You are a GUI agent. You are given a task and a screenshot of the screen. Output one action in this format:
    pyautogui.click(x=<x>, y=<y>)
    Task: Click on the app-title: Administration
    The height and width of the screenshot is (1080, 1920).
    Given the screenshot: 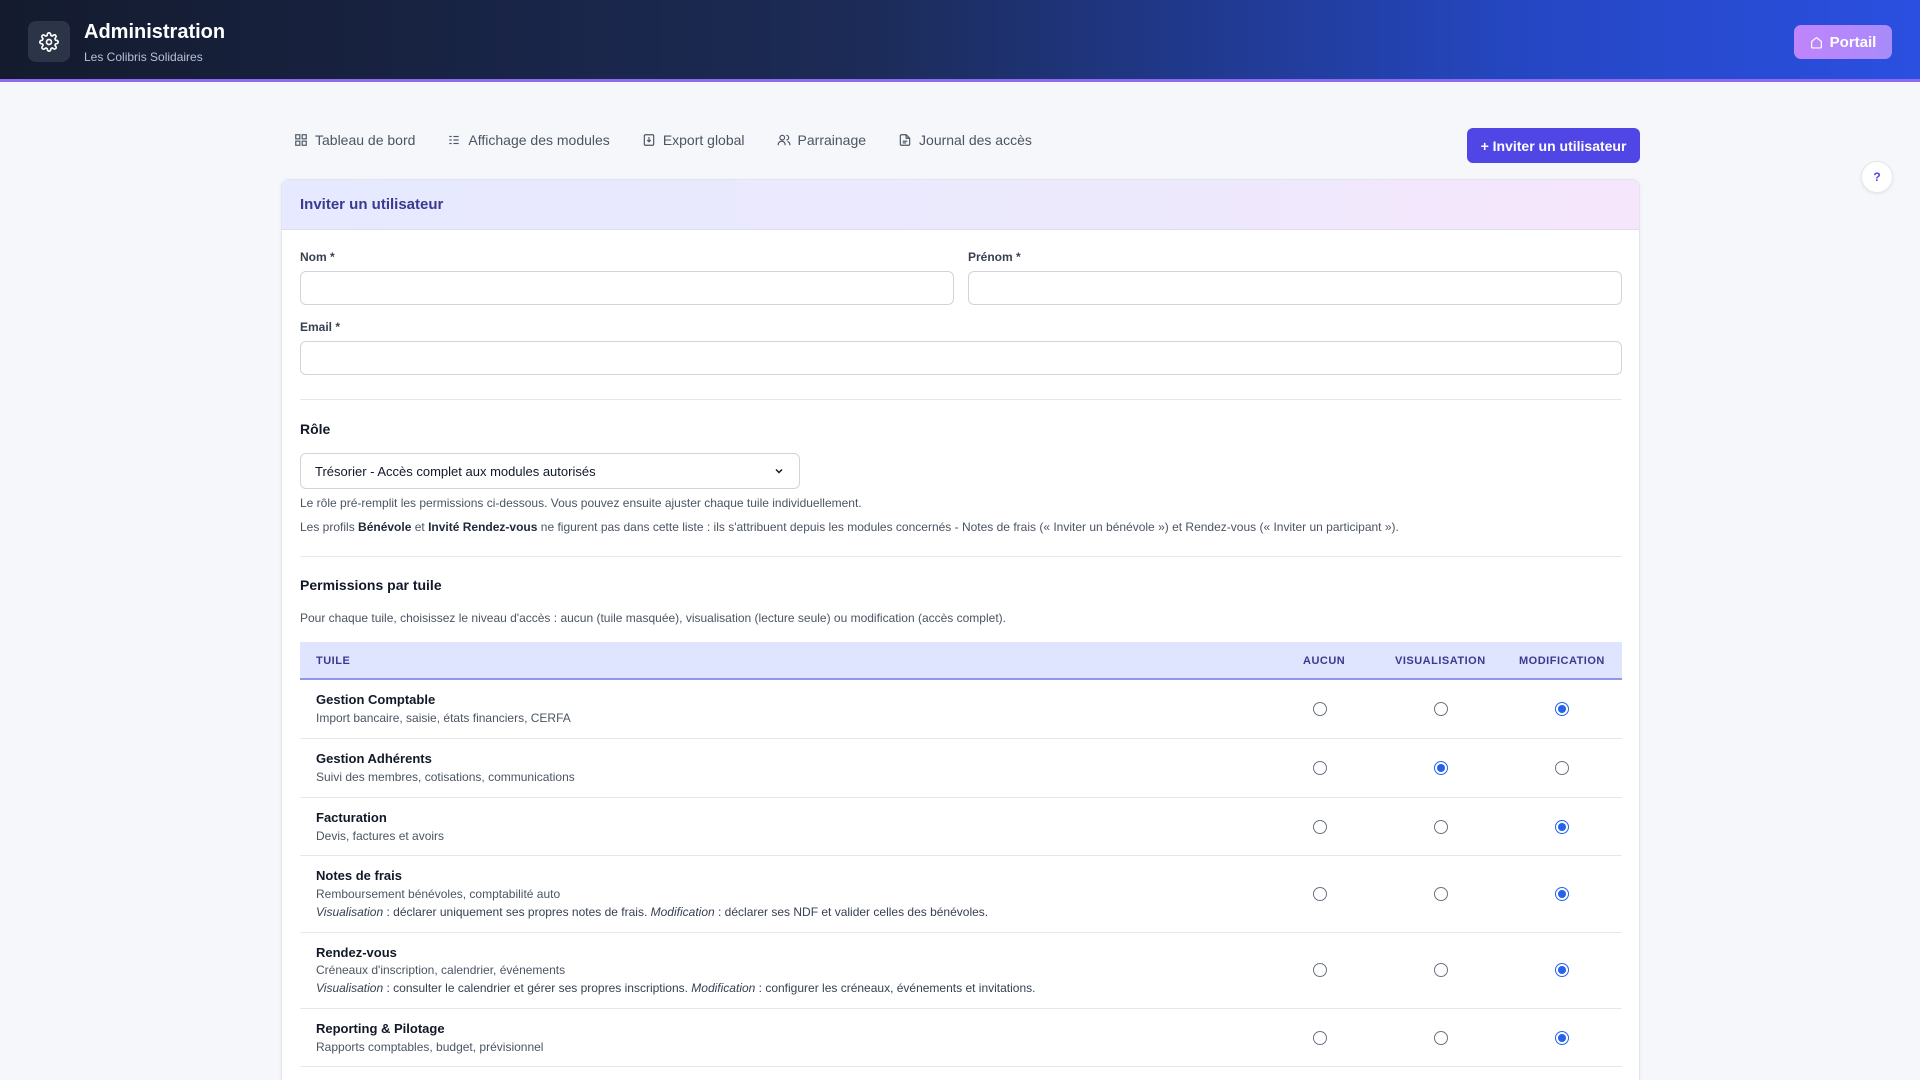 What is the action you would take?
    pyautogui.click(x=155, y=32)
    